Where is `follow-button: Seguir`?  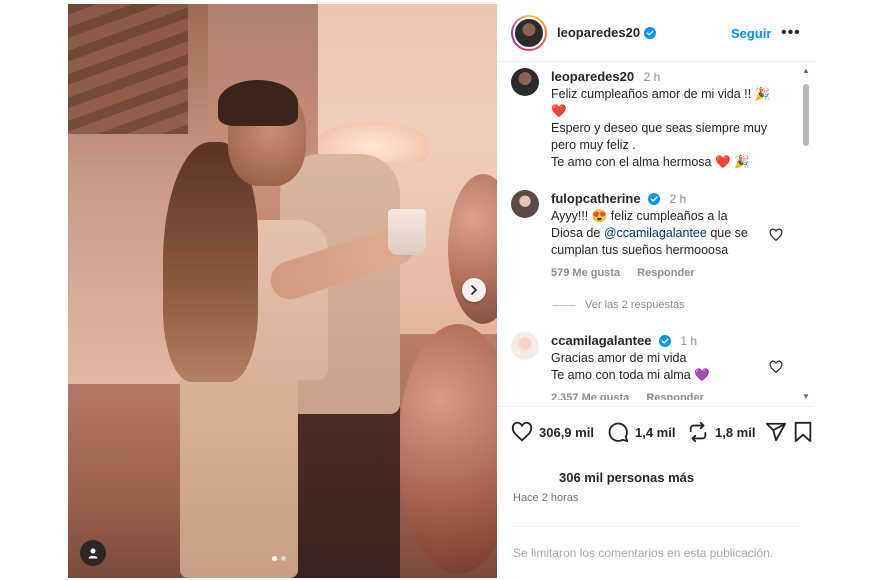
follow-button: Seguir is located at coordinates (751, 33).